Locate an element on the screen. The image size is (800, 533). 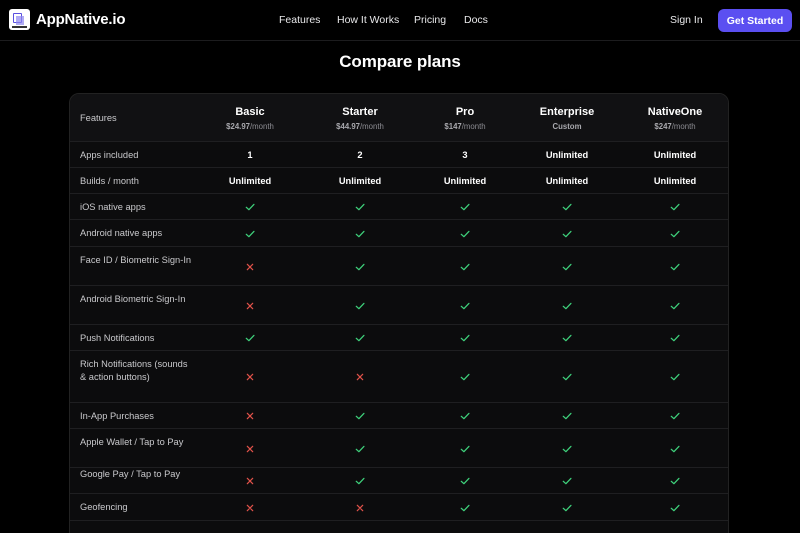
nav-link-how-it-works: How It Works is located at coordinates (368, 20).